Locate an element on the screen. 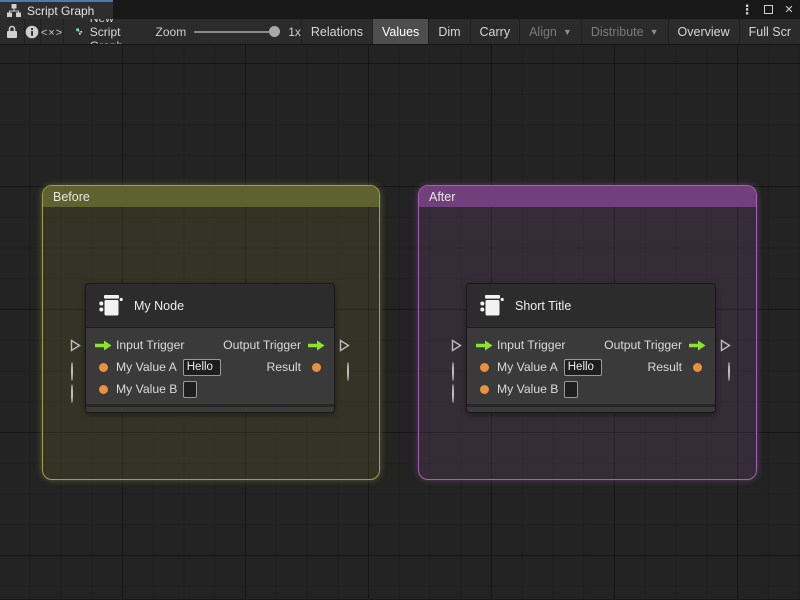 The width and height of the screenshot is (800, 600). zoom-label: Zoom is located at coordinates (171, 31).